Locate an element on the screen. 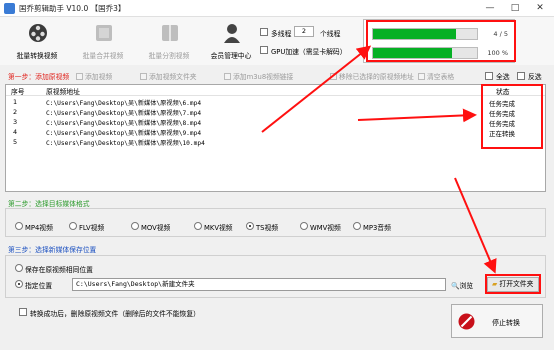 The height and width of the screenshot is (350, 554). row-path: C:\Users\Fang\Desktop\吴\新媒体\原视频\6.mp4 is located at coordinates (124, 103).